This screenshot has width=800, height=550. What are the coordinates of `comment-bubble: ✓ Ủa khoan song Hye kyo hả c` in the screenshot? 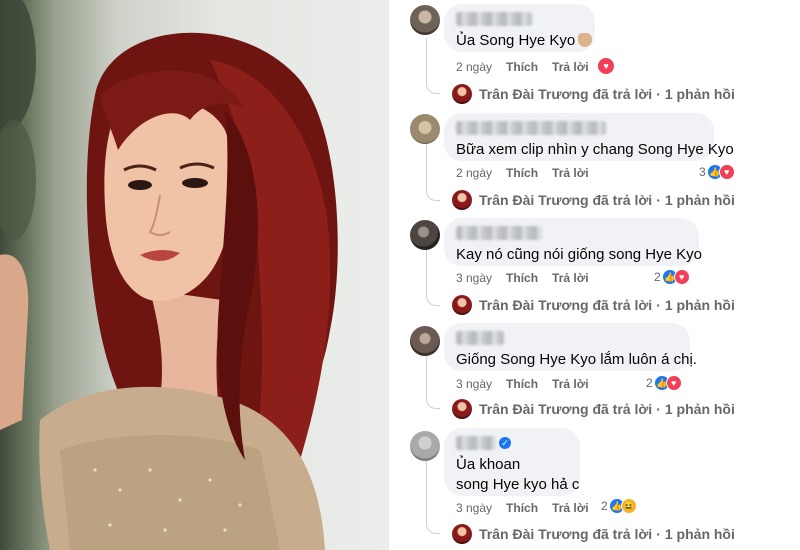 It's located at (512, 462).